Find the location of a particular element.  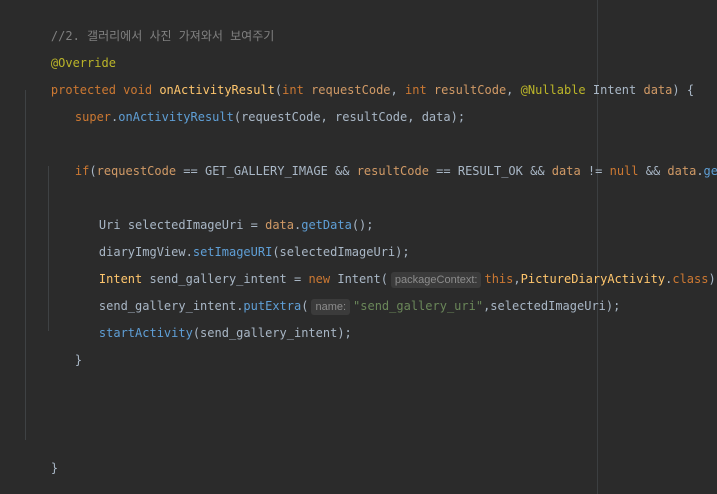

method-call: onActivityResult is located at coordinates (176, 117).